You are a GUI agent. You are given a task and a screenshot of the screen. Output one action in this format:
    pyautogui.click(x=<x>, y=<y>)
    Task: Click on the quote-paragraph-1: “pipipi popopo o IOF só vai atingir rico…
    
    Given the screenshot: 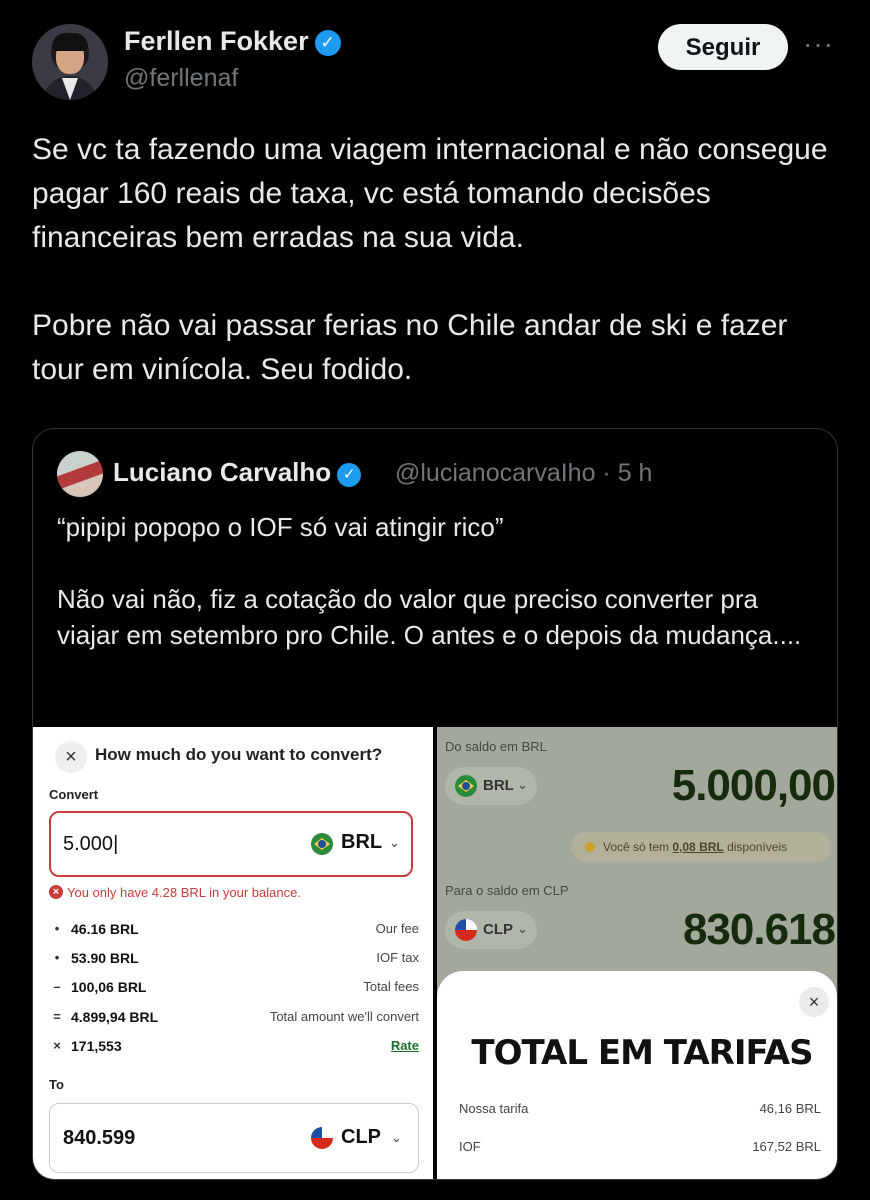 What is the action you would take?
    pyautogui.click(x=280, y=527)
    